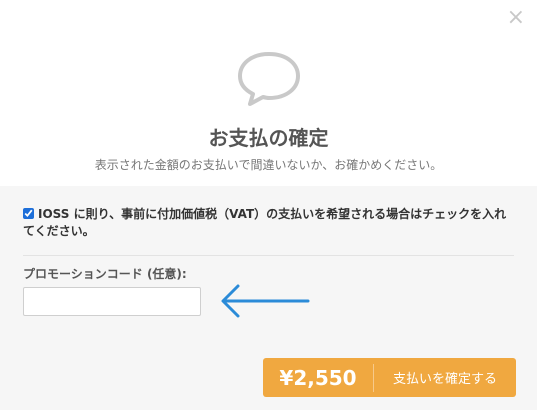  I want to click on price-amount: ¥2,550, so click(318, 377).